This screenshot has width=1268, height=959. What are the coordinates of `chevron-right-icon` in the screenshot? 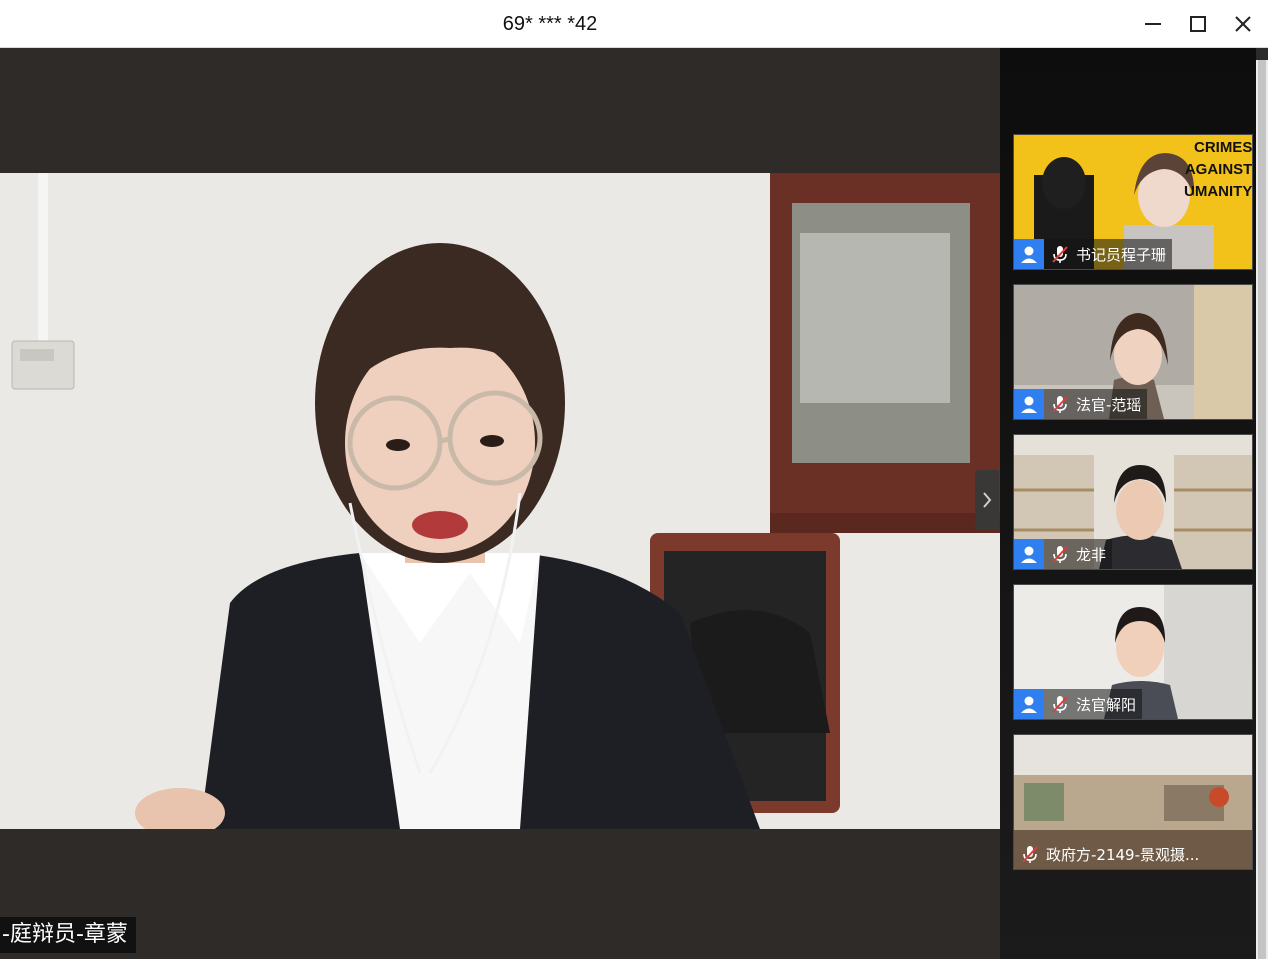 It's located at (987, 500).